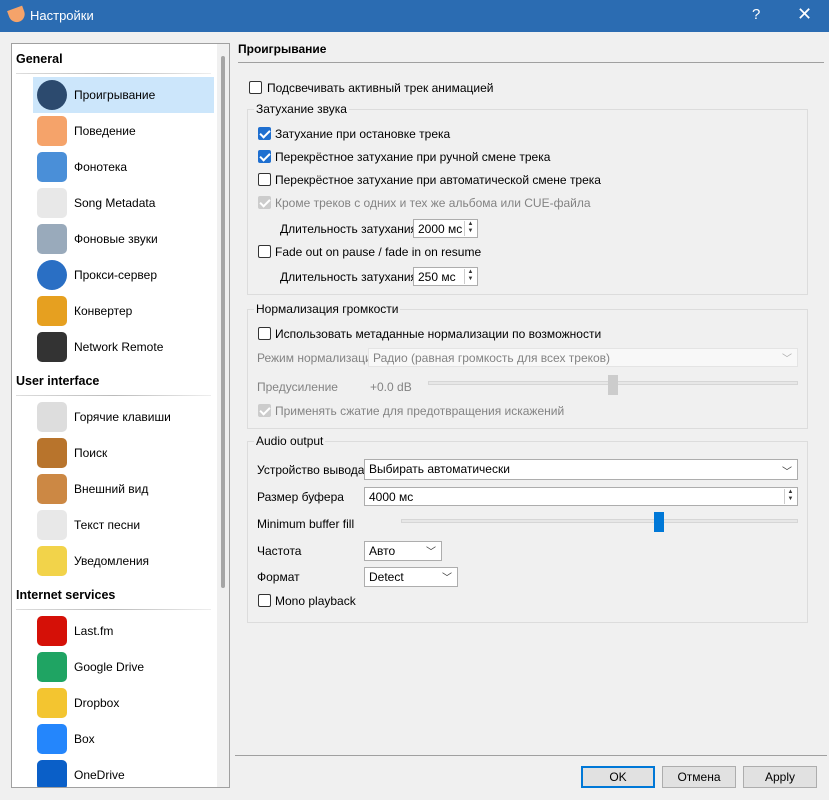  Describe the element at coordinates (123, 703) in the screenshot. I see `sidebar-item: Dropbox` at that location.